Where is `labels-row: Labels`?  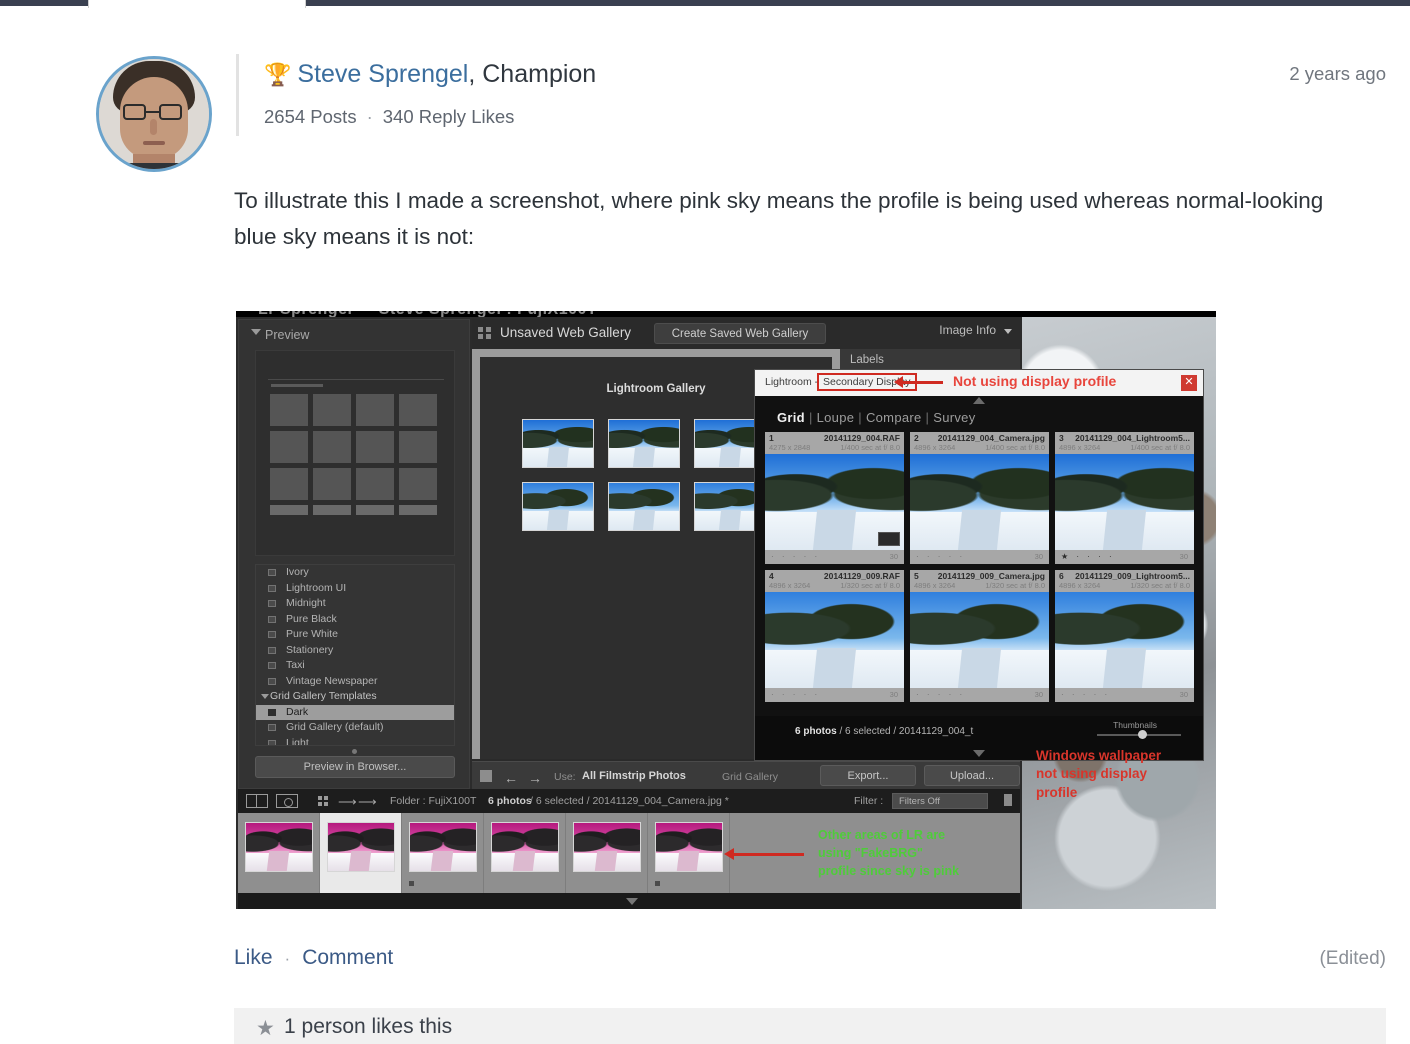 labels-row: Labels is located at coordinates (930, 360).